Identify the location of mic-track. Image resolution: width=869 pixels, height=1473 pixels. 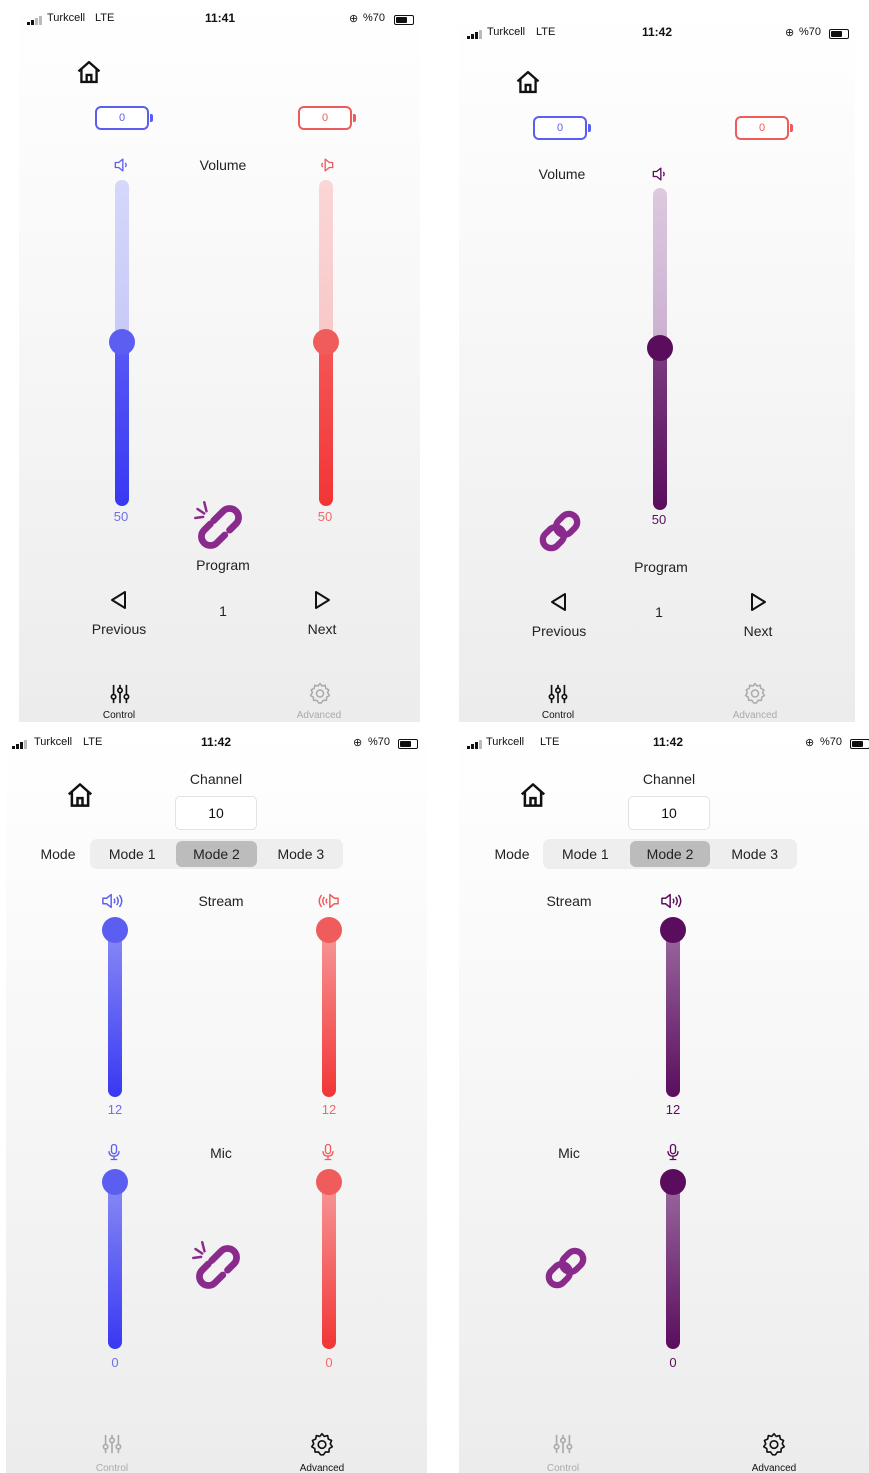
(673, 1264).